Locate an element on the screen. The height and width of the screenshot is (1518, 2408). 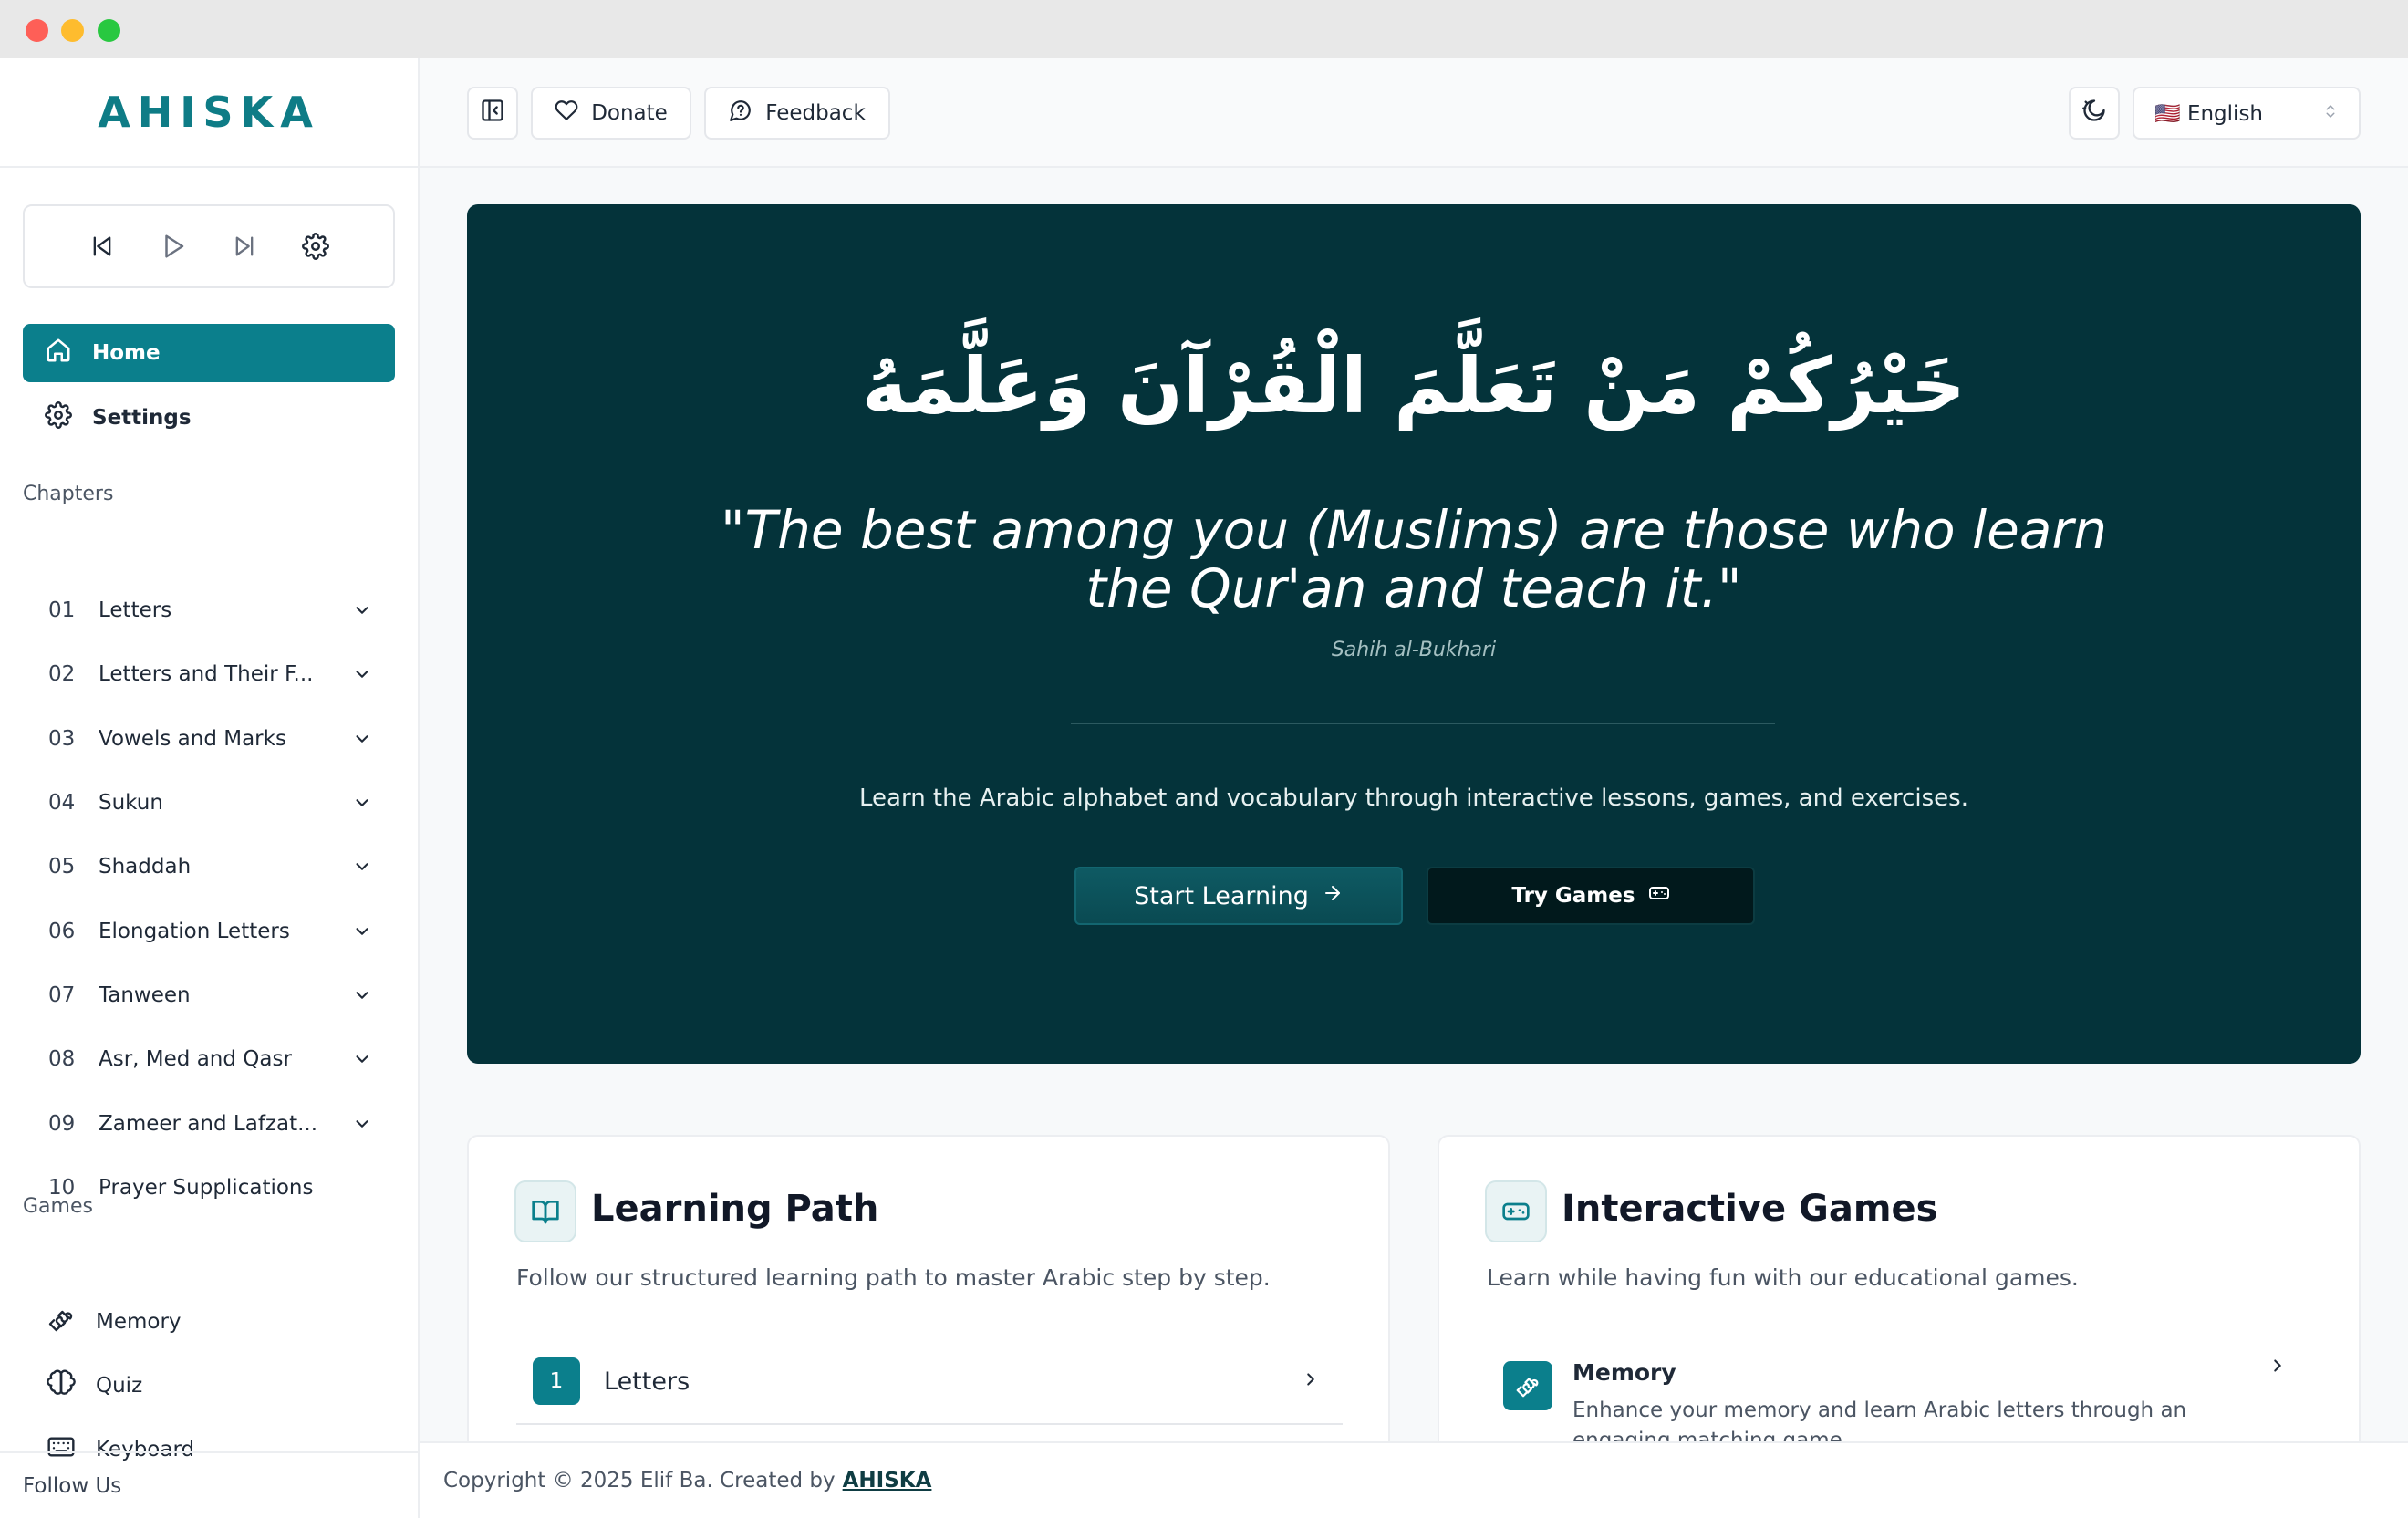
main-nav: Home Settings is located at coordinates (209, 388).